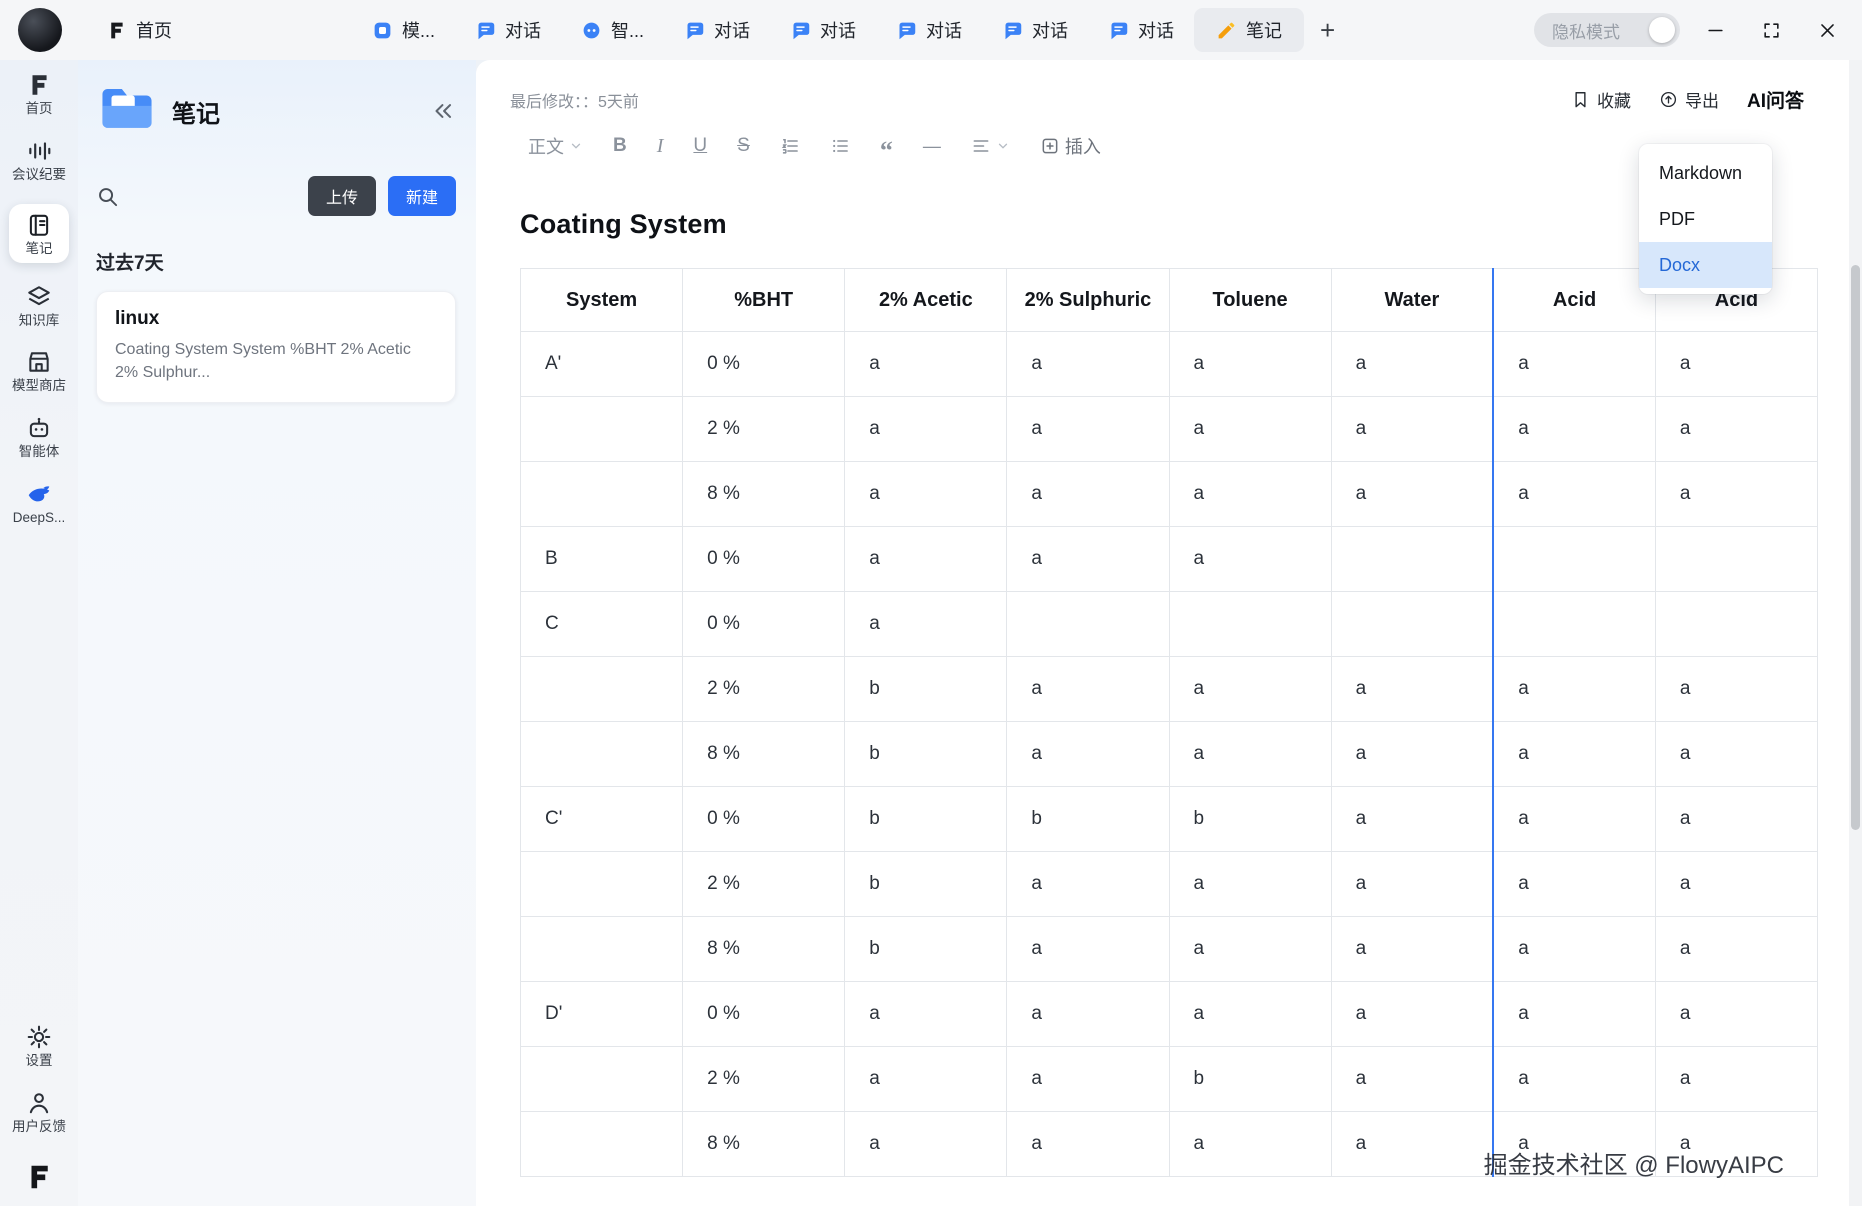 This screenshot has height=1206, width=1862. What do you see at coordinates (601, 364) in the screenshot?
I see `table-cell: A'` at bounding box center [601, 364].